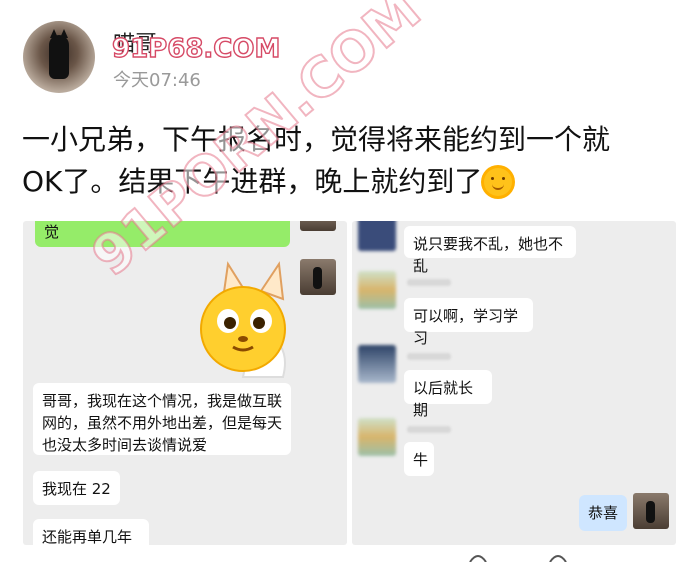 The width and height of the screenshot is (700, 564). I want to click on message-text: 说只要我不乱，她也不乱, so click(488, 255).